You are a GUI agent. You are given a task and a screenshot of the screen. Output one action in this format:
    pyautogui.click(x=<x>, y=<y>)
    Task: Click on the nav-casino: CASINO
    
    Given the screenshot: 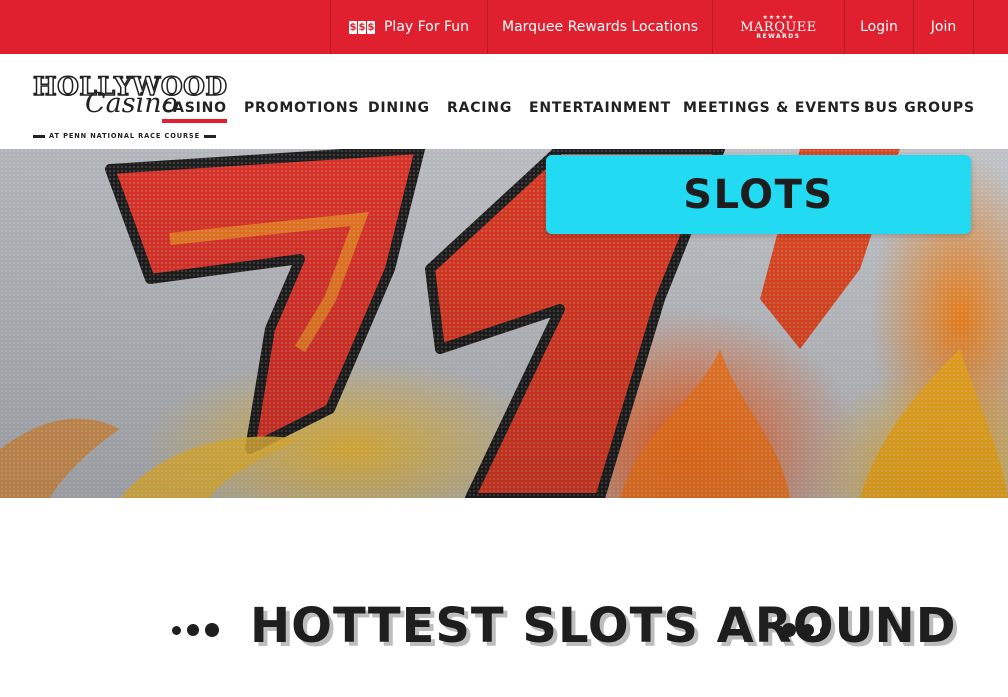 What is the action you would take?
    pyautogui.click(x=194, y=111)
    